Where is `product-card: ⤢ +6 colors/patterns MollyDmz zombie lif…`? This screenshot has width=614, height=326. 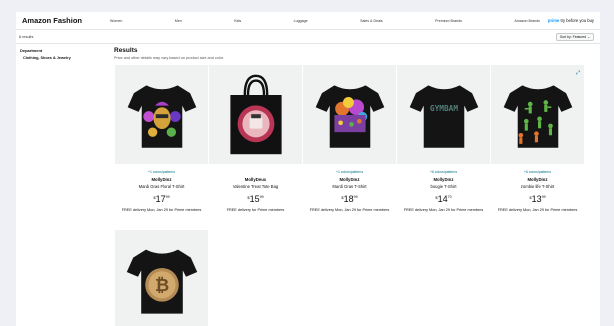
product-card: ⤢ +6 colors/patterns MollyDmz zombie lif… is located at coordinates (537, 139).